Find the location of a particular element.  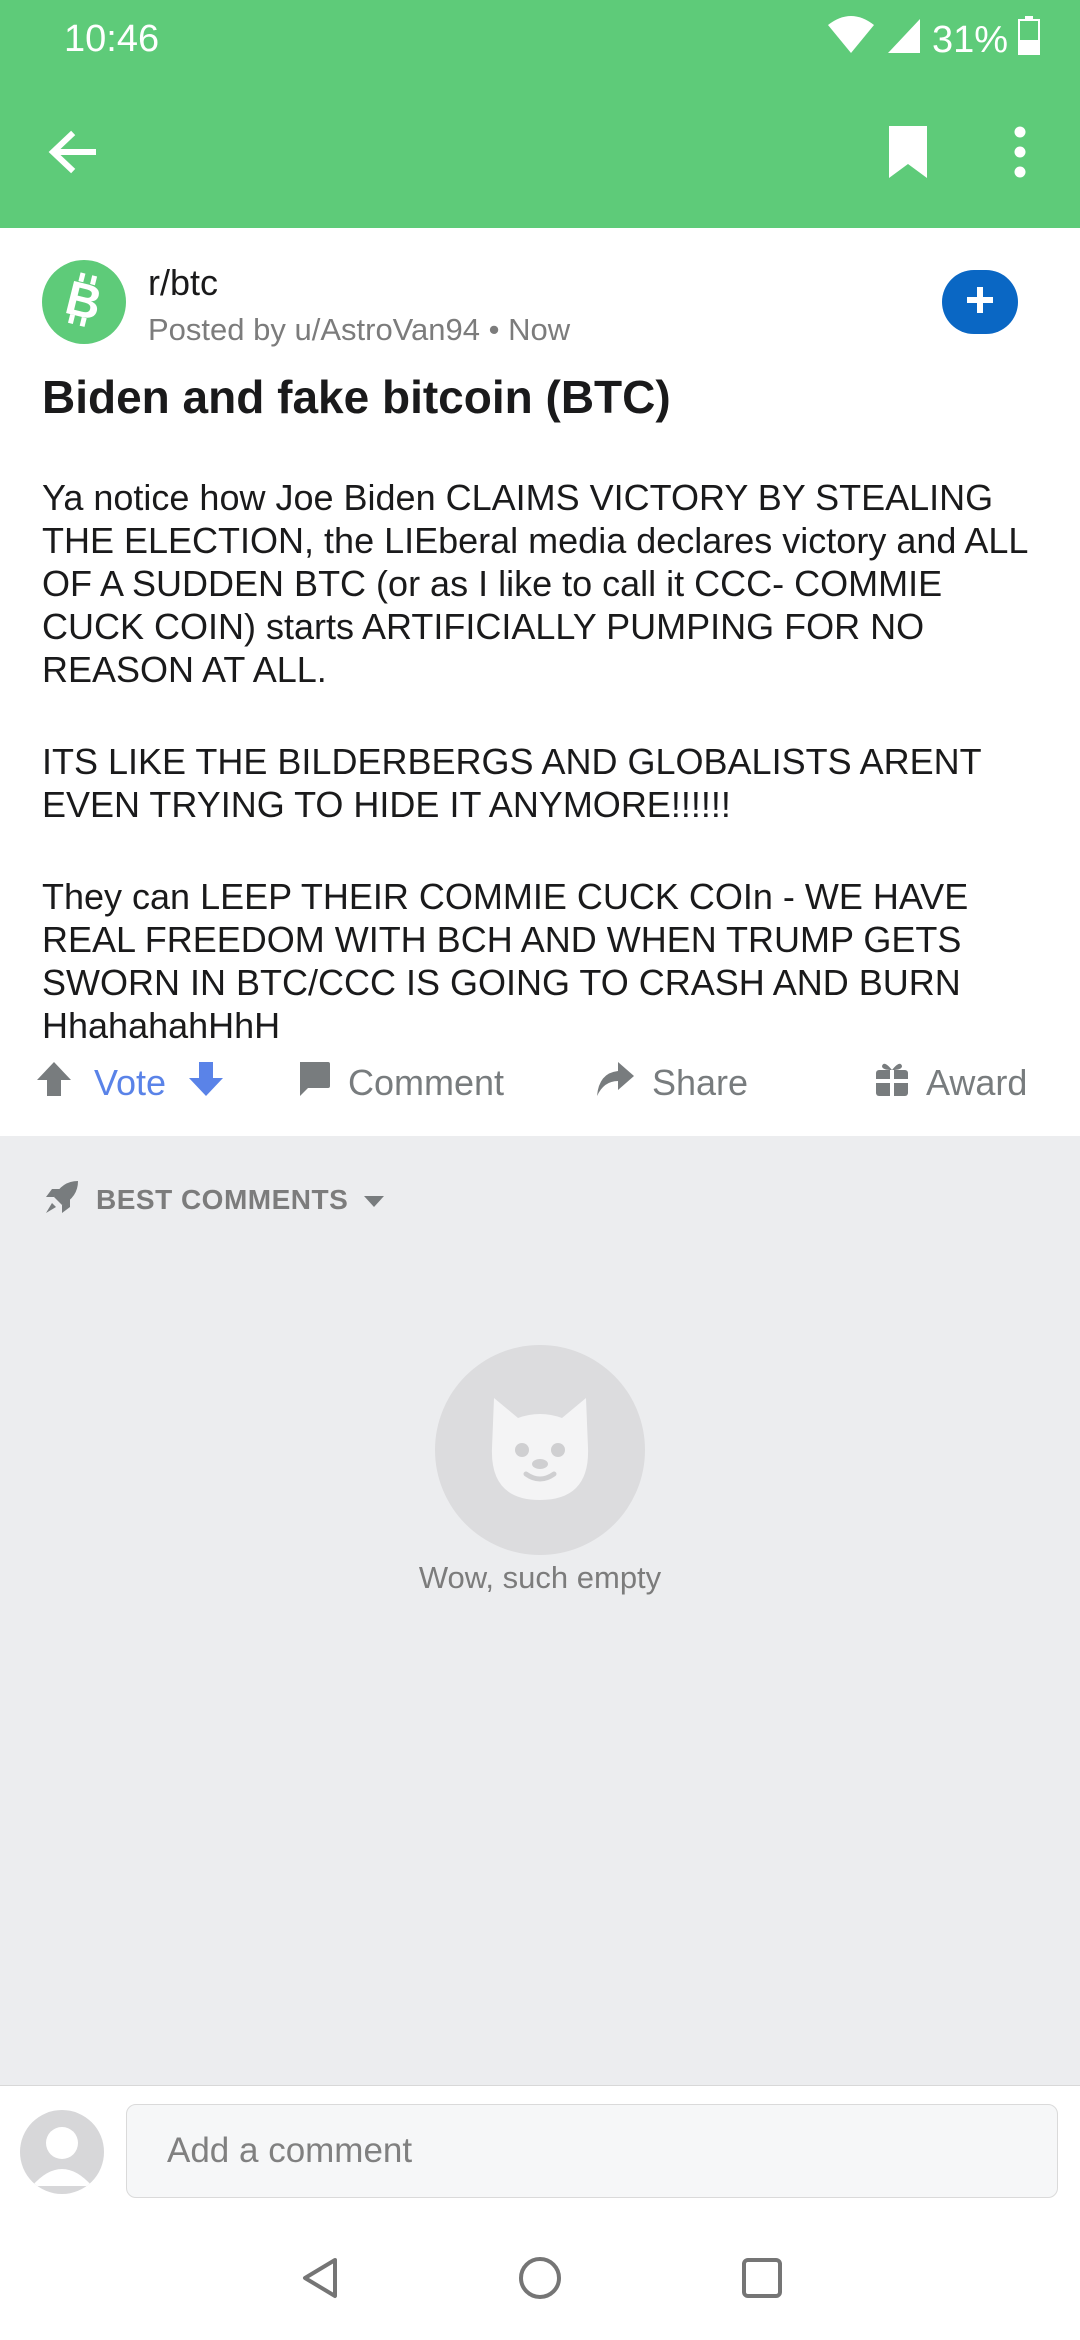

comment-icon is located at coordinates (314, 1083).